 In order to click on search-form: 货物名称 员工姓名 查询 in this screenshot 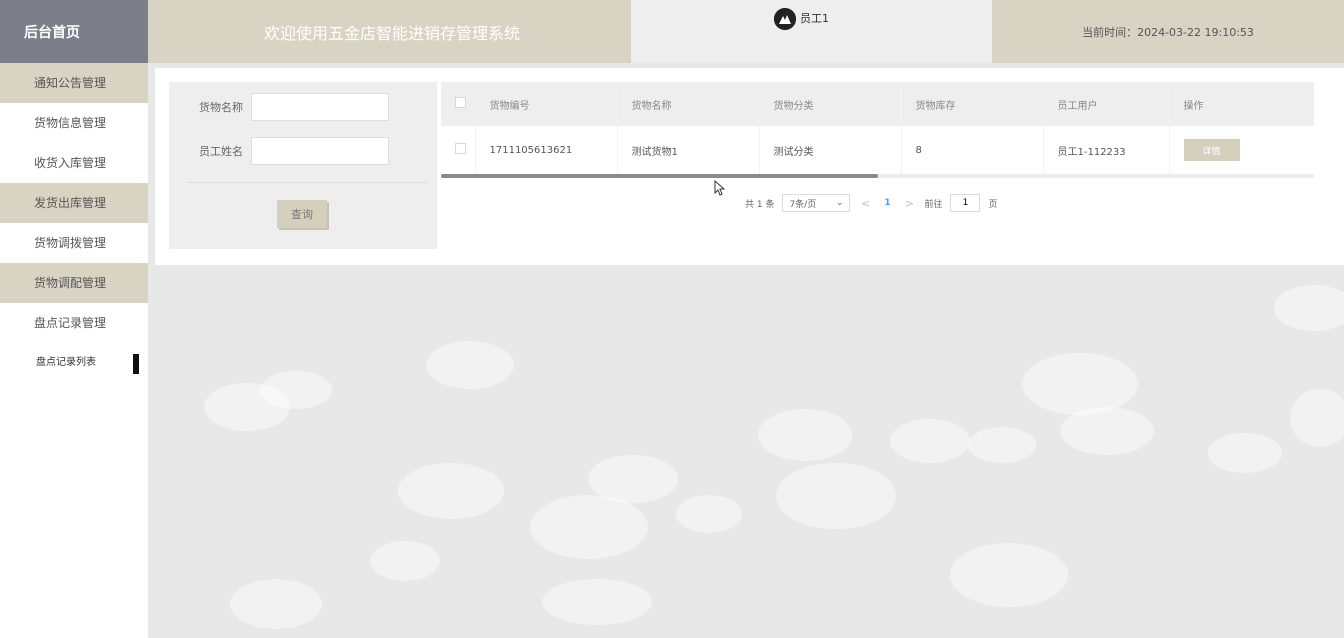, I will do `click(303, 165)`.